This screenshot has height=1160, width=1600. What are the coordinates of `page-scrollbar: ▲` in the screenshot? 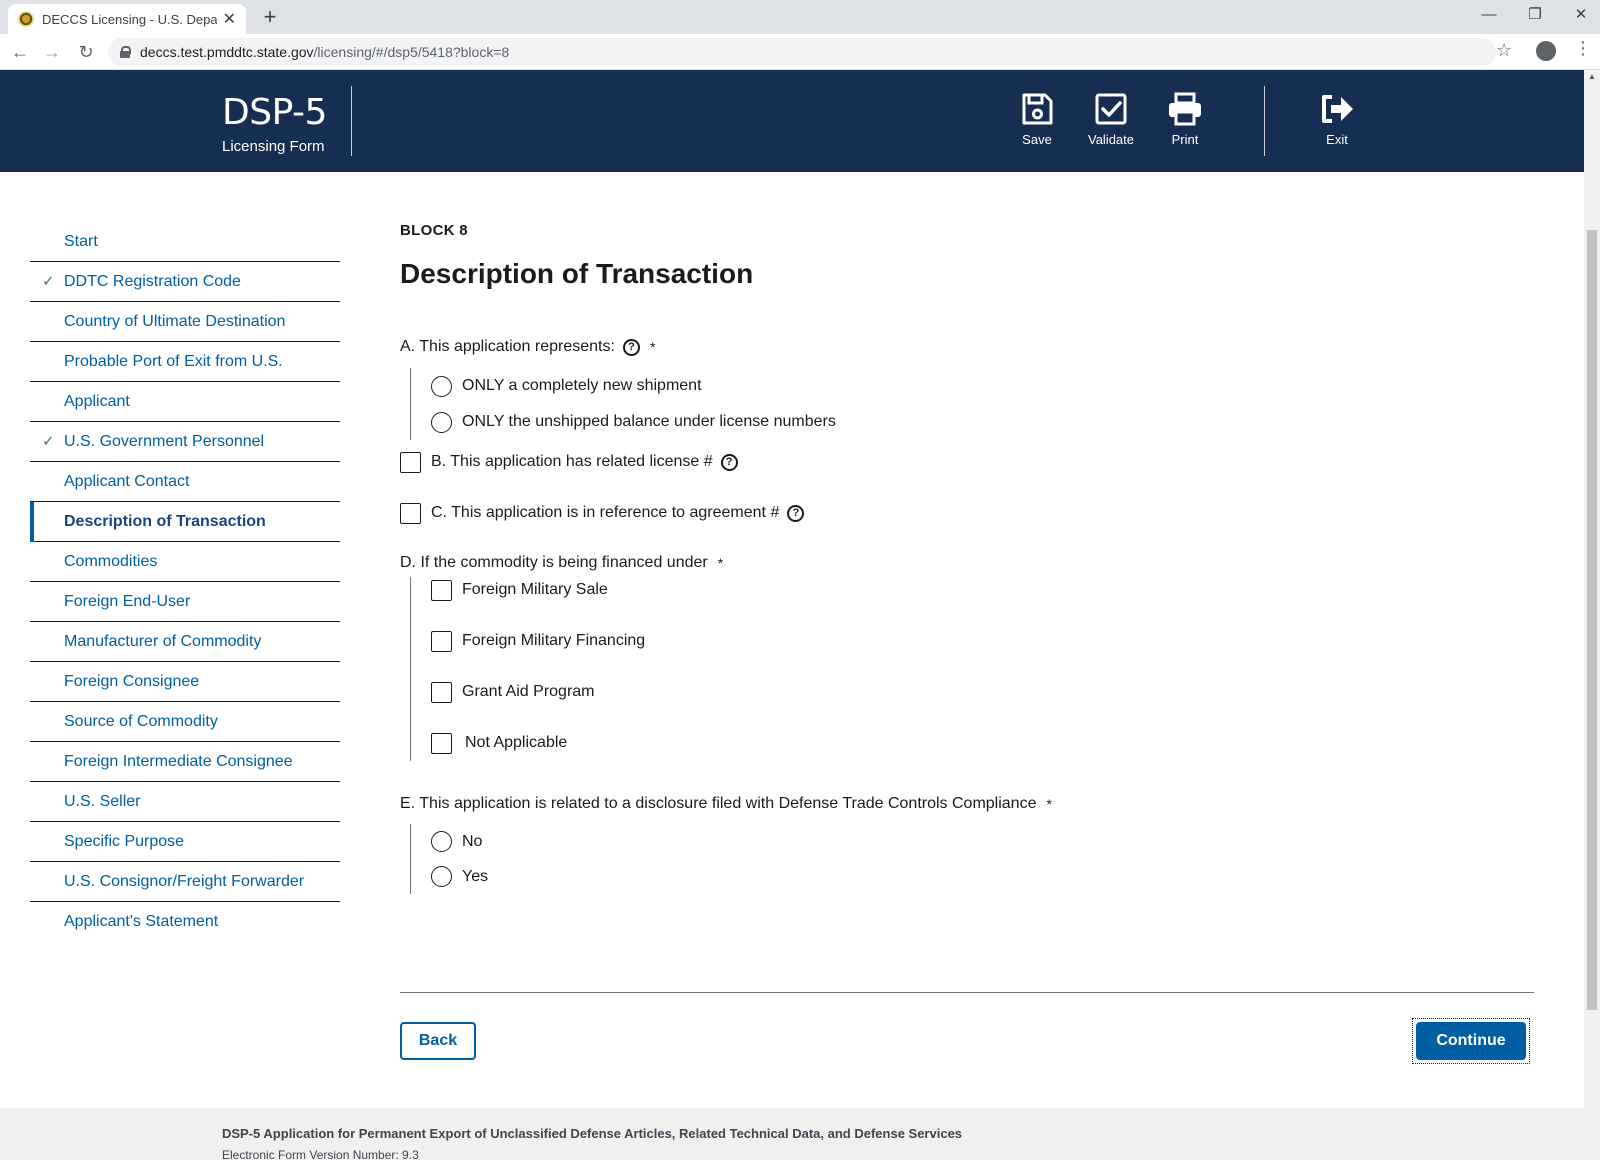 It's located at (1592, 615).